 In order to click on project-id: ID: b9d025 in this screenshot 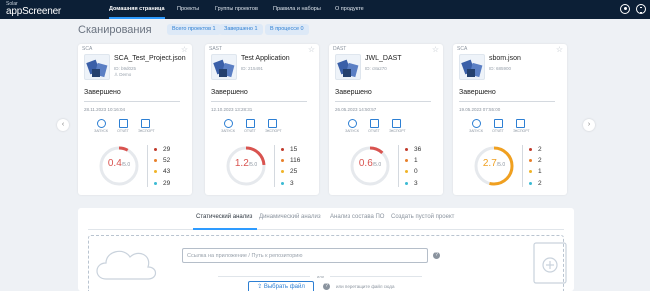, I will do `click(125, 68)`.